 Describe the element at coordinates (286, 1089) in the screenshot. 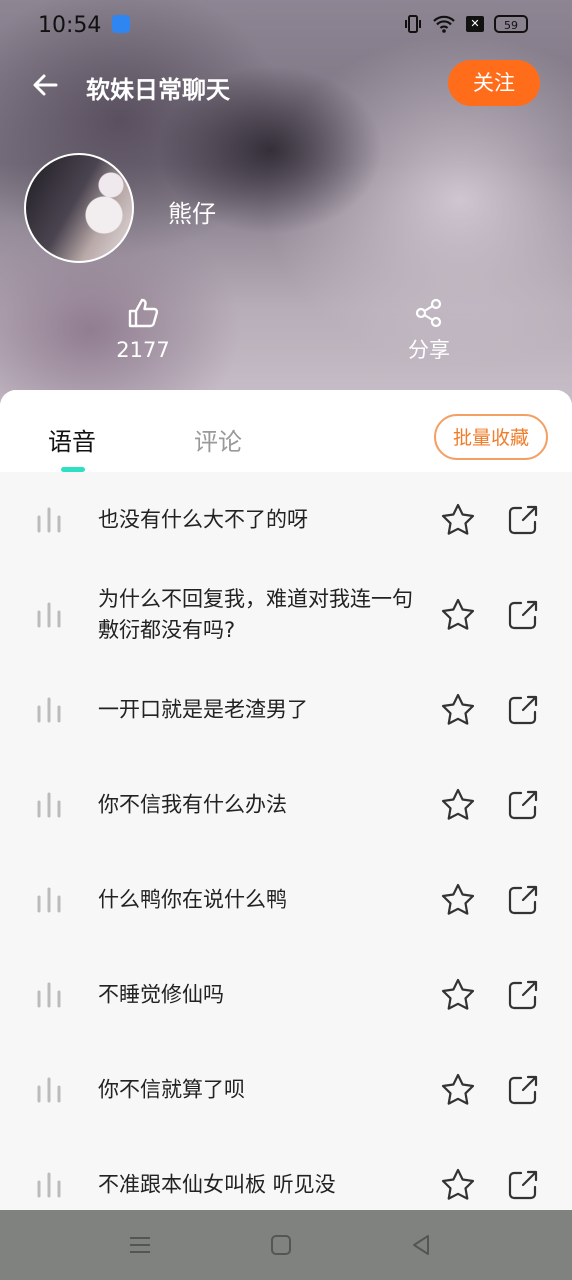

I see `list-item: 你不信就算了呗` at that location.